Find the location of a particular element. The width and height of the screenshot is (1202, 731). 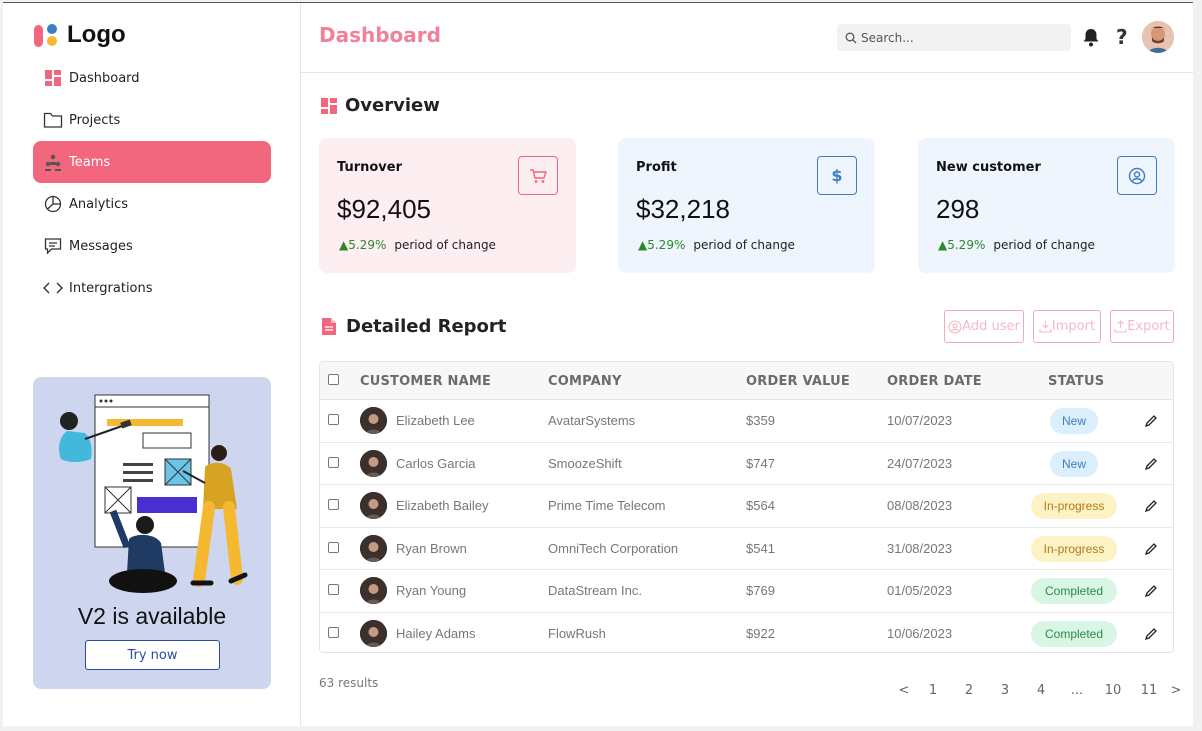

sidebar-item-analytics: Analytics is located at coordinates (152, 204).